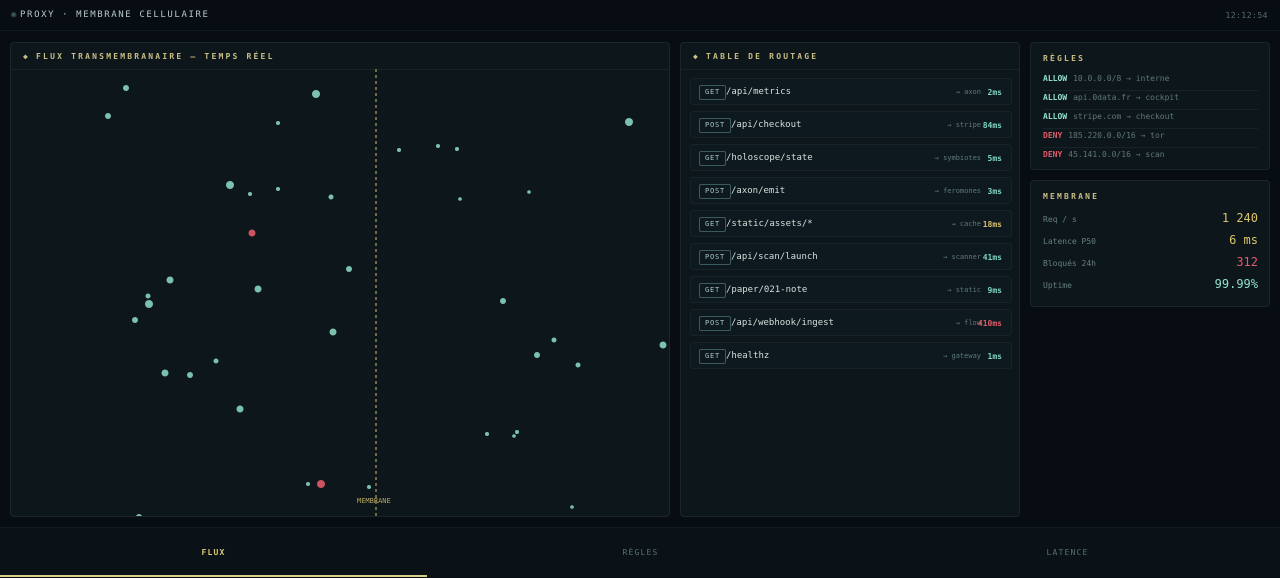 The image size is (1280, 578). Describe the element at coordinates (851, 289) in the screenshot. I see `route-row: GET/paper/021-note → static 9ms` at that location.